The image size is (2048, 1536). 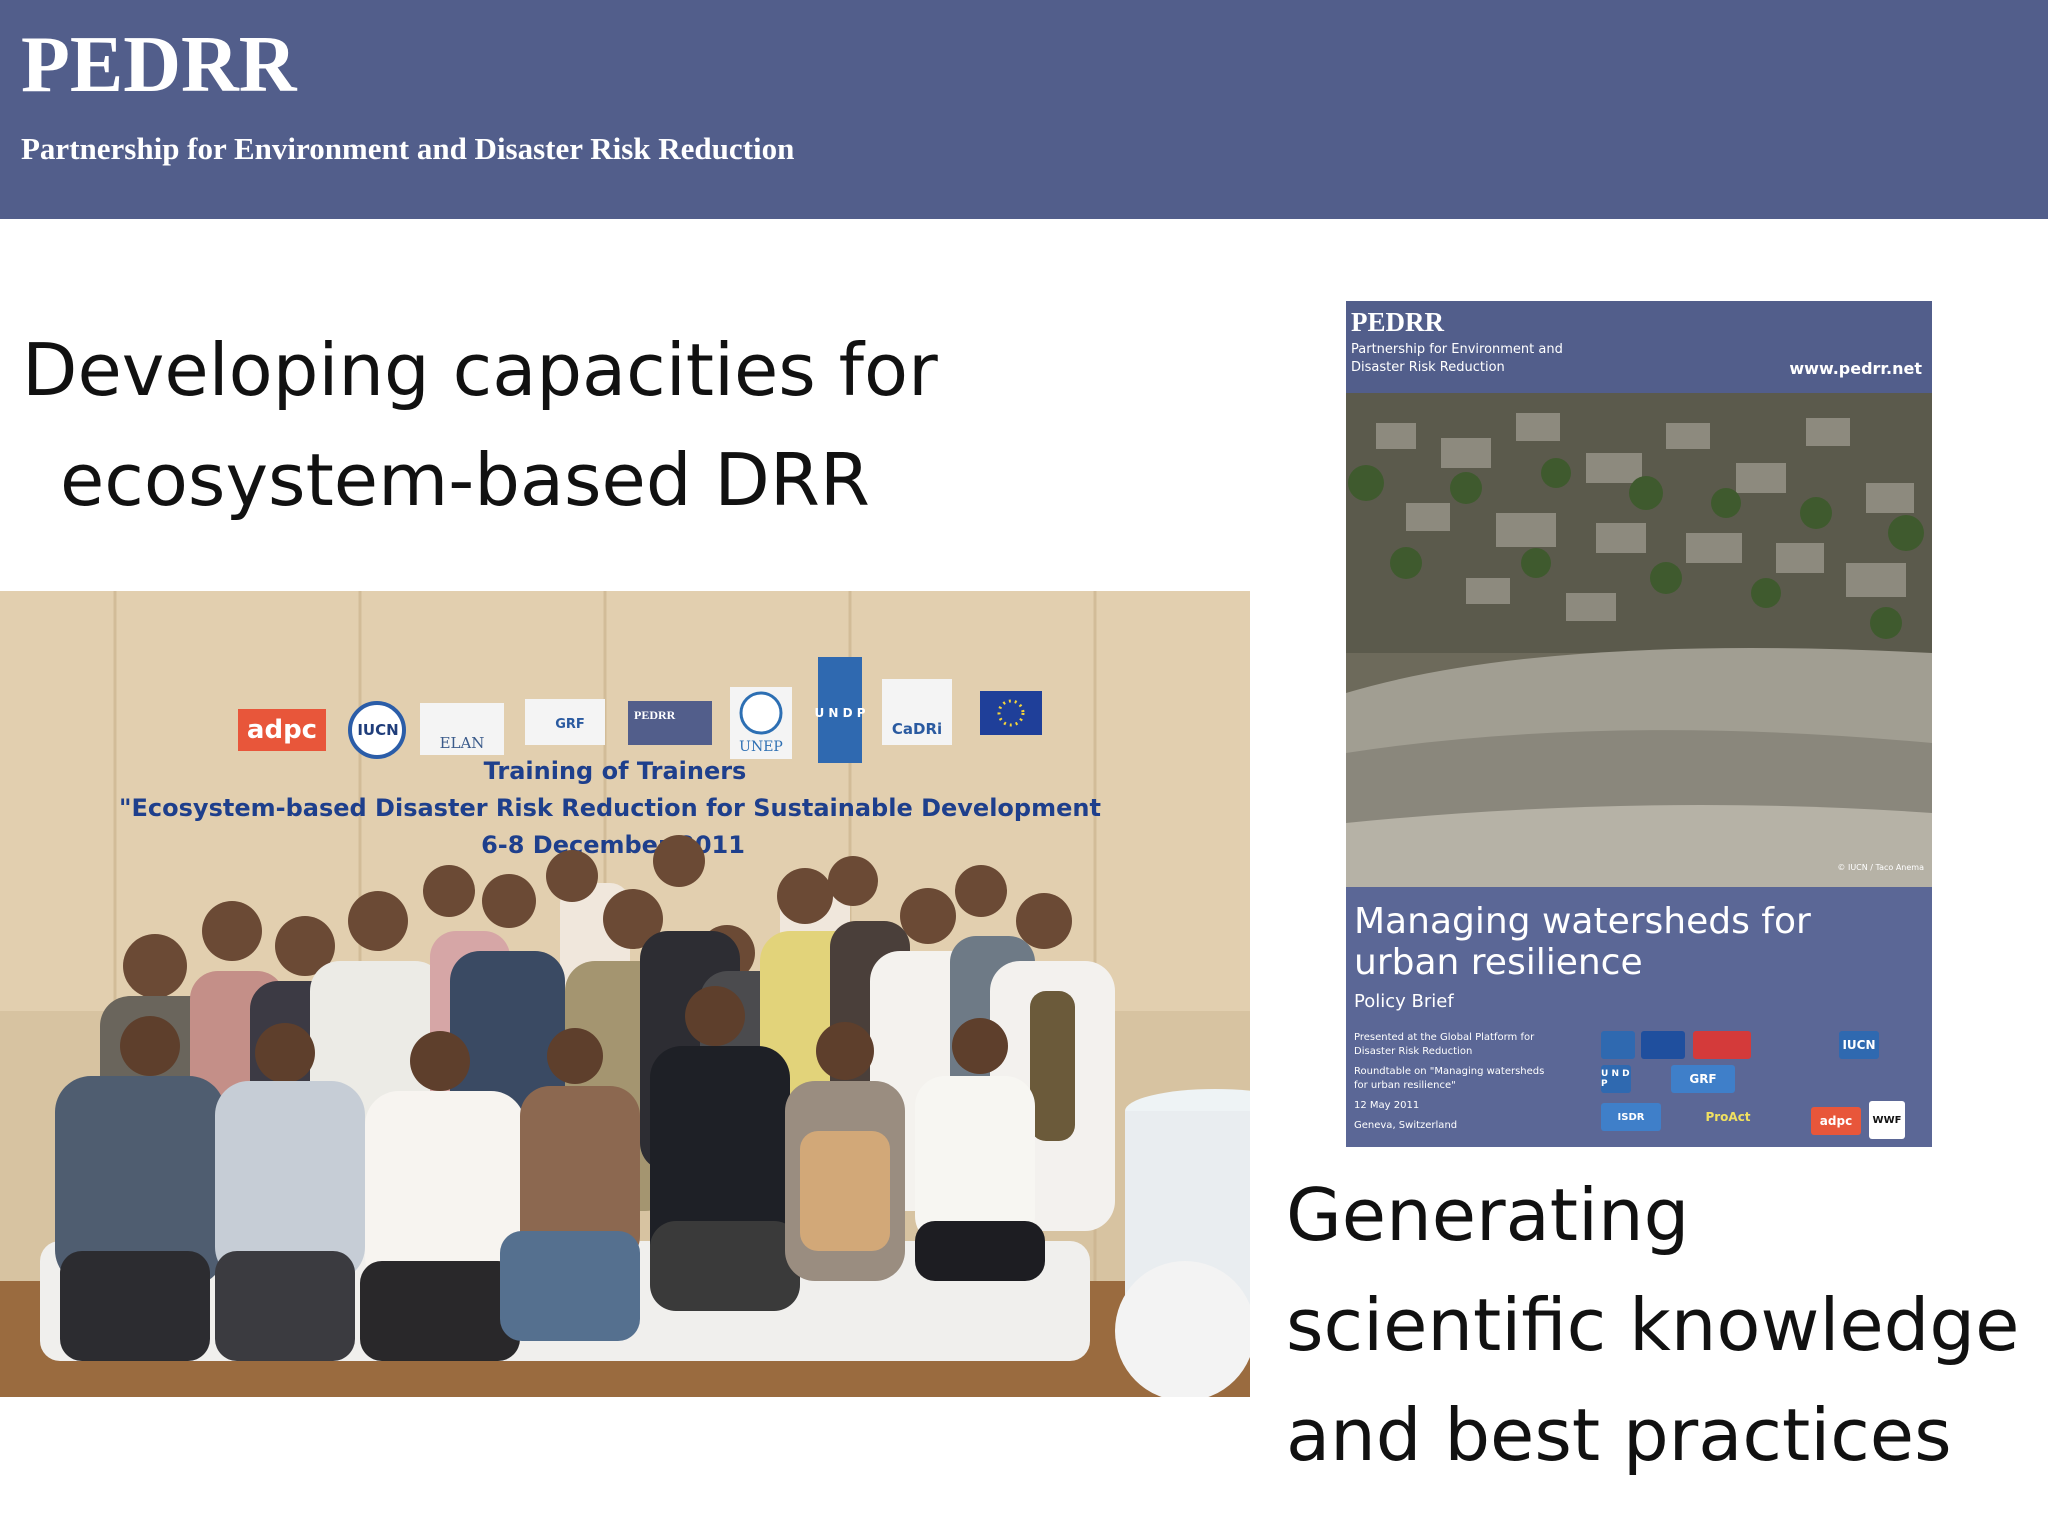 What do you see at coordinates (1880, 867) in the screenshot?
I see `photo-credit: © IUCN / Taco Anema` at bounding box center [1880, 867].